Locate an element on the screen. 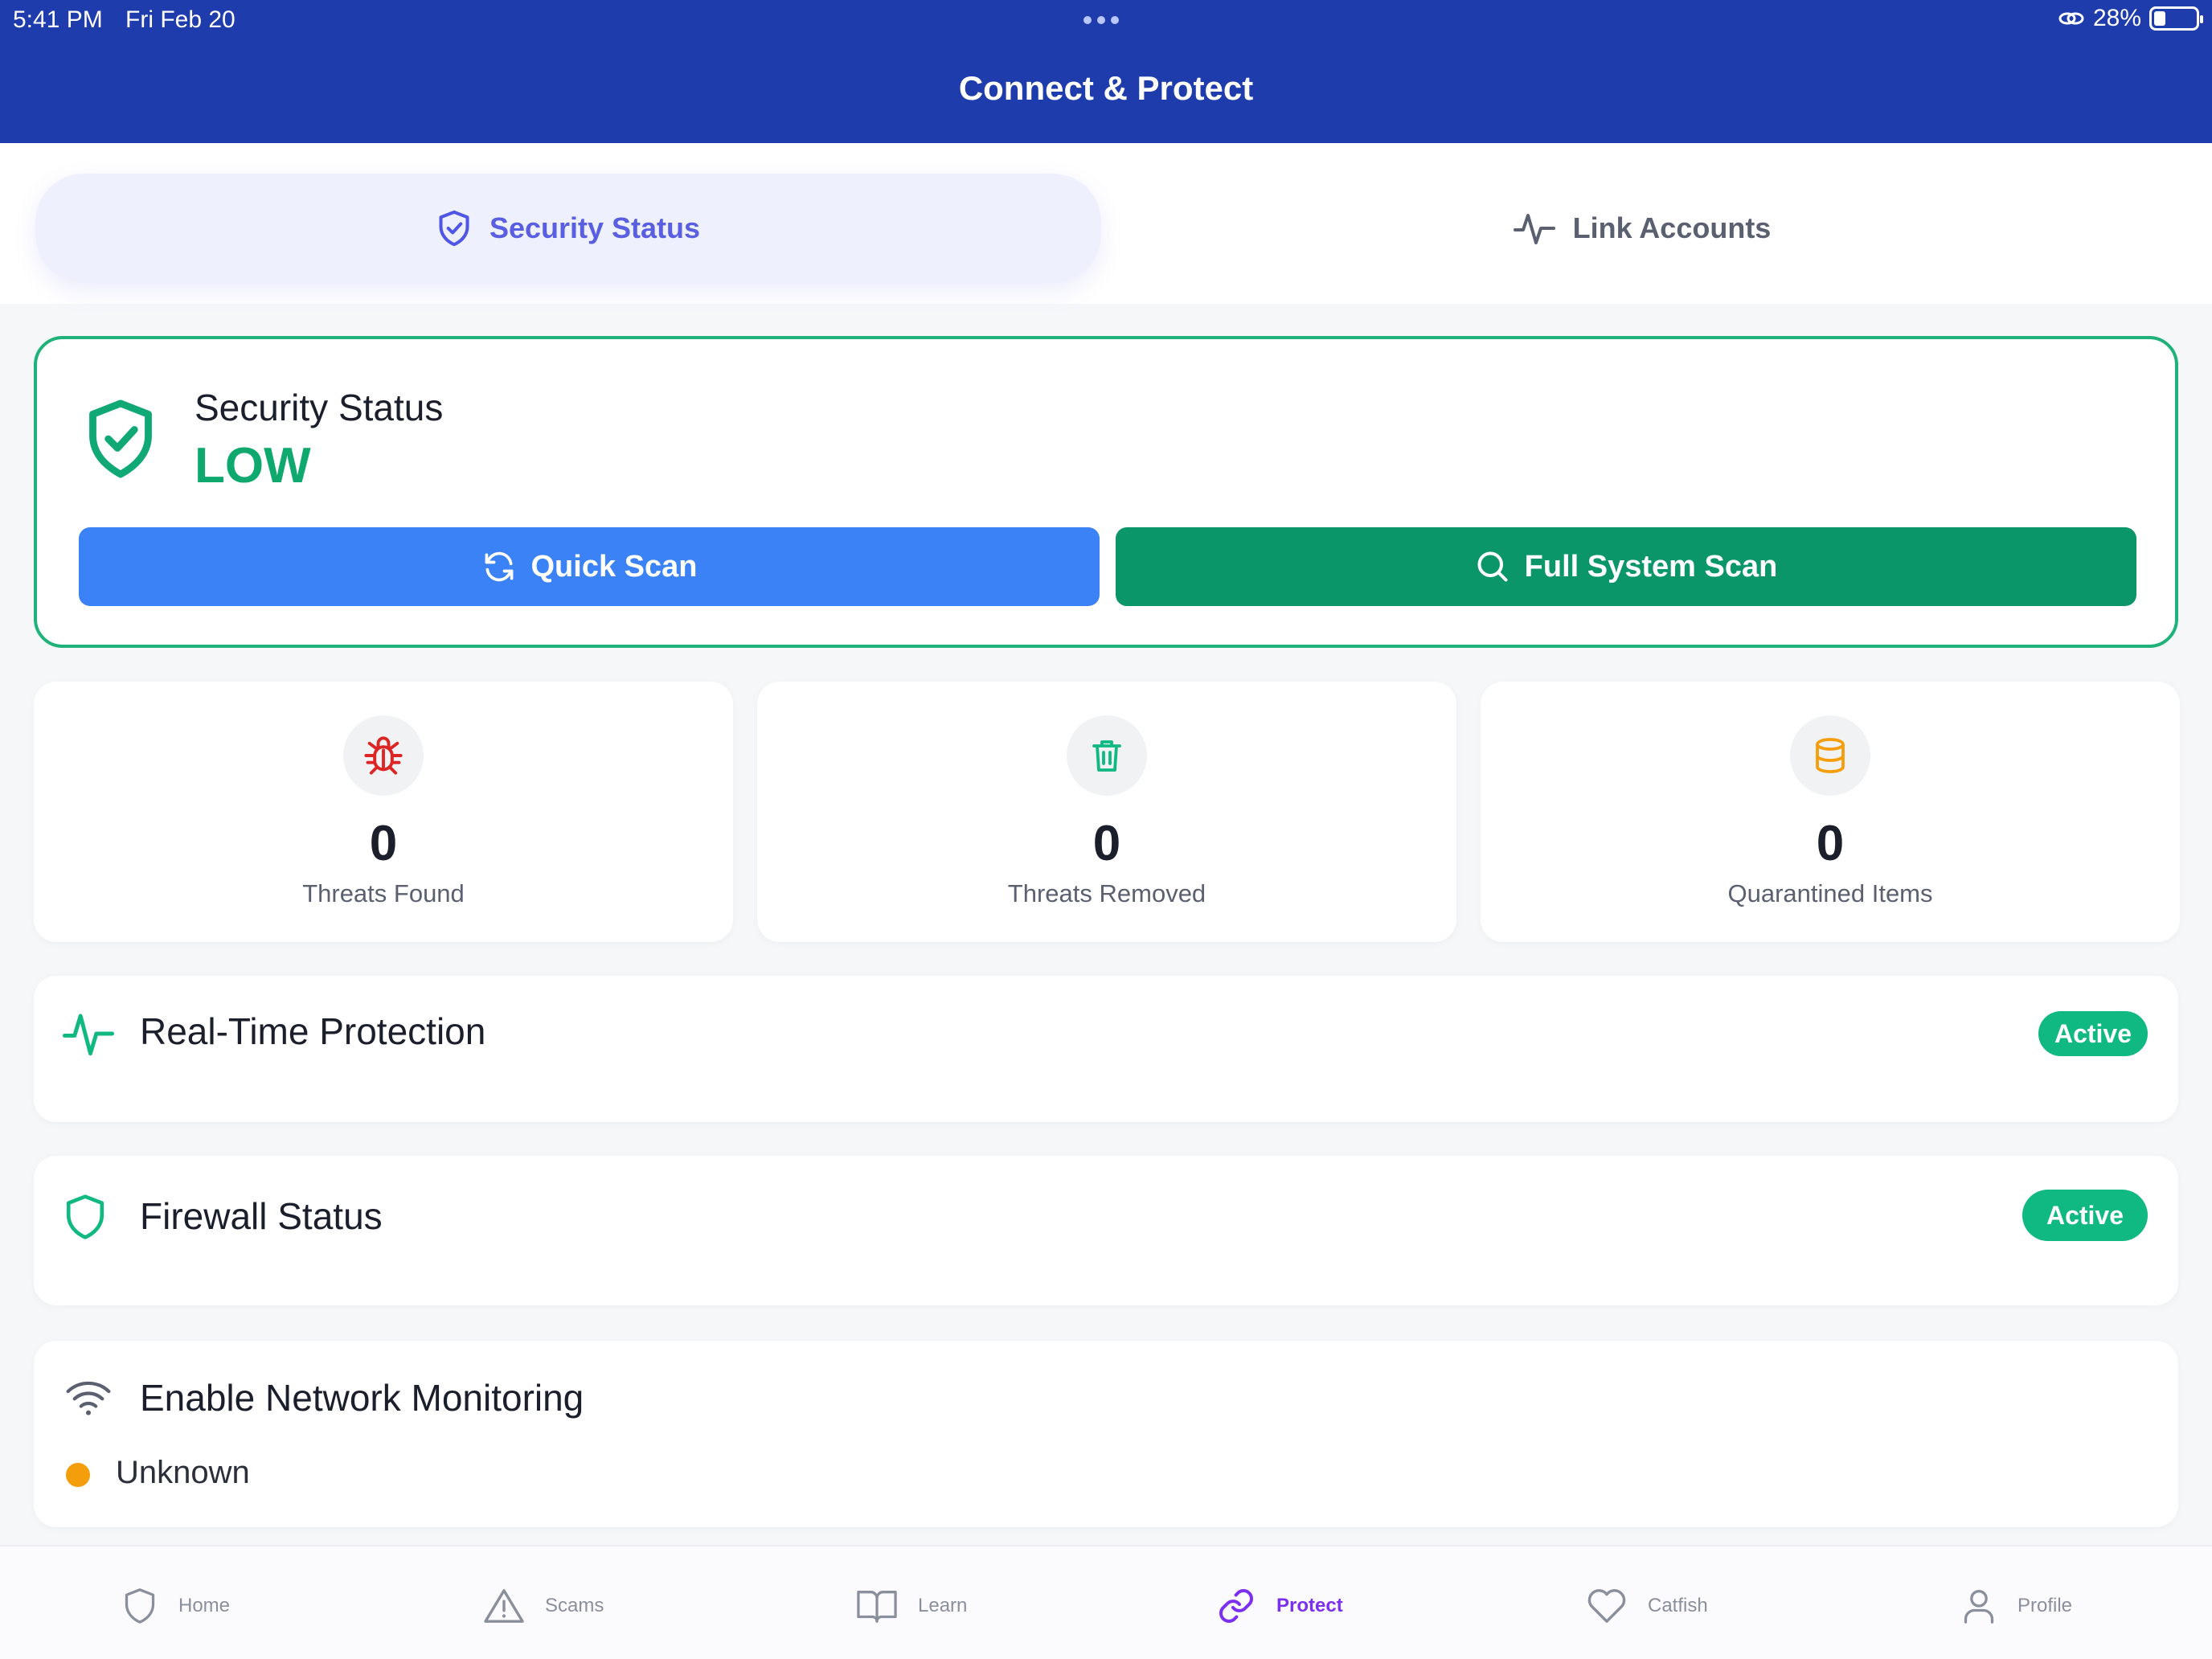 The height and width of the screenshot is (1659, 2212). book-icon is located at coordinates (877, 1607).